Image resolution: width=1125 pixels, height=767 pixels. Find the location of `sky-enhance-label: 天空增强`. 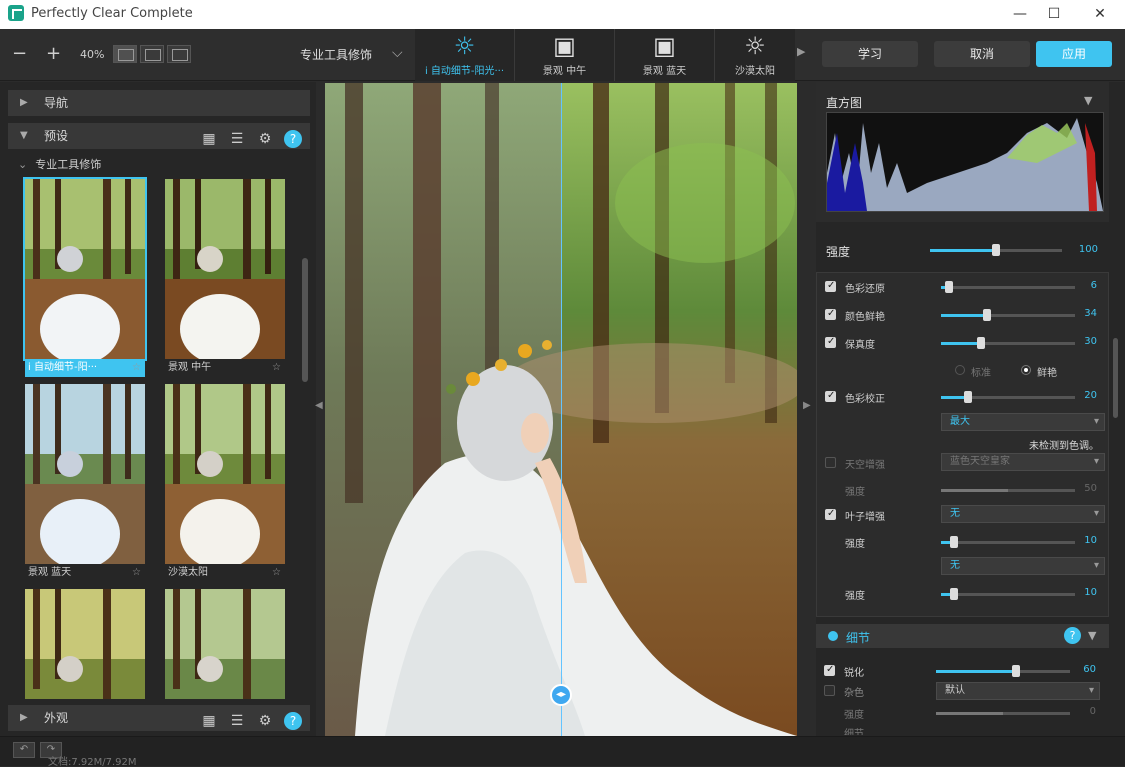

sky-enhance-label: 天空增强 is located at coordinates (865, 465).